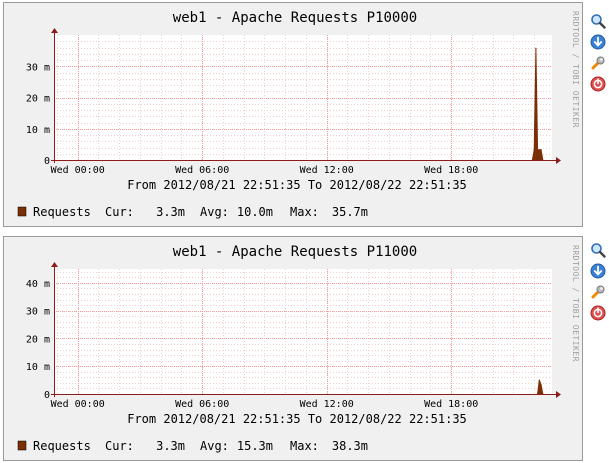 The height and width of the screenshot is (463, 609). What do you see at coordinates (295, 18) in the screenshot?
I see `graph-title: web1 - Apache Requests P10000` at bounding box center [295, 18].